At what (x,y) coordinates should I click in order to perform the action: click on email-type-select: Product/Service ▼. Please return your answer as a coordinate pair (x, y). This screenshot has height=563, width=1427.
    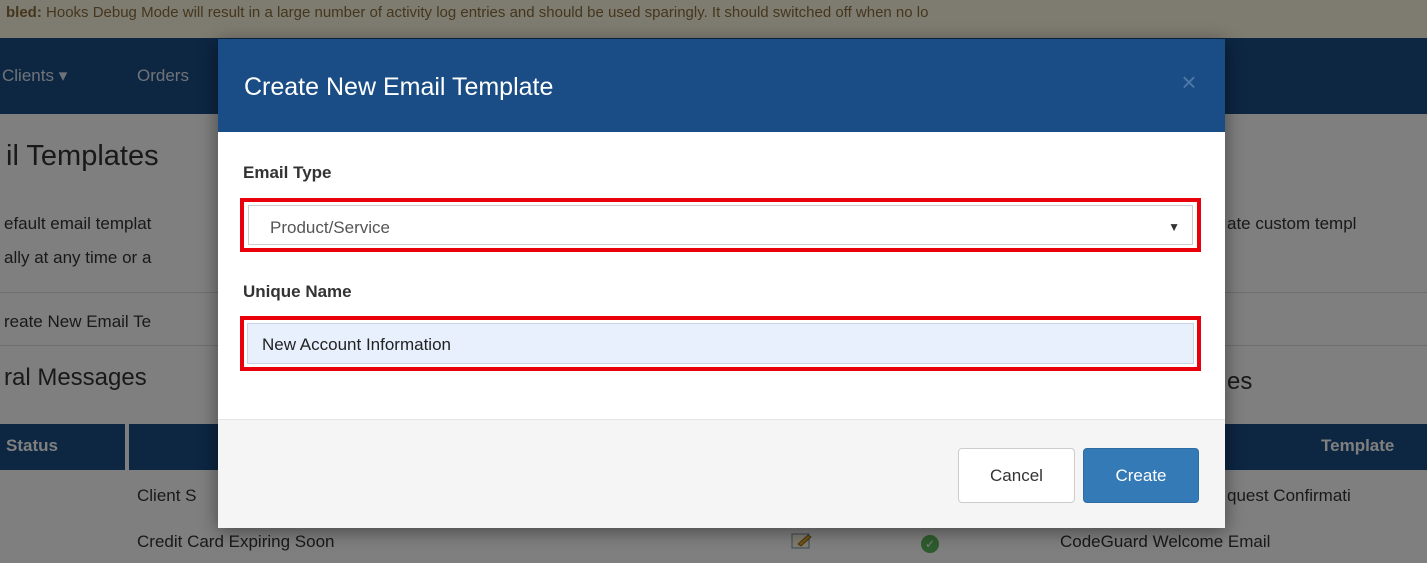
    Looking at the image, I should click on (720, 225).